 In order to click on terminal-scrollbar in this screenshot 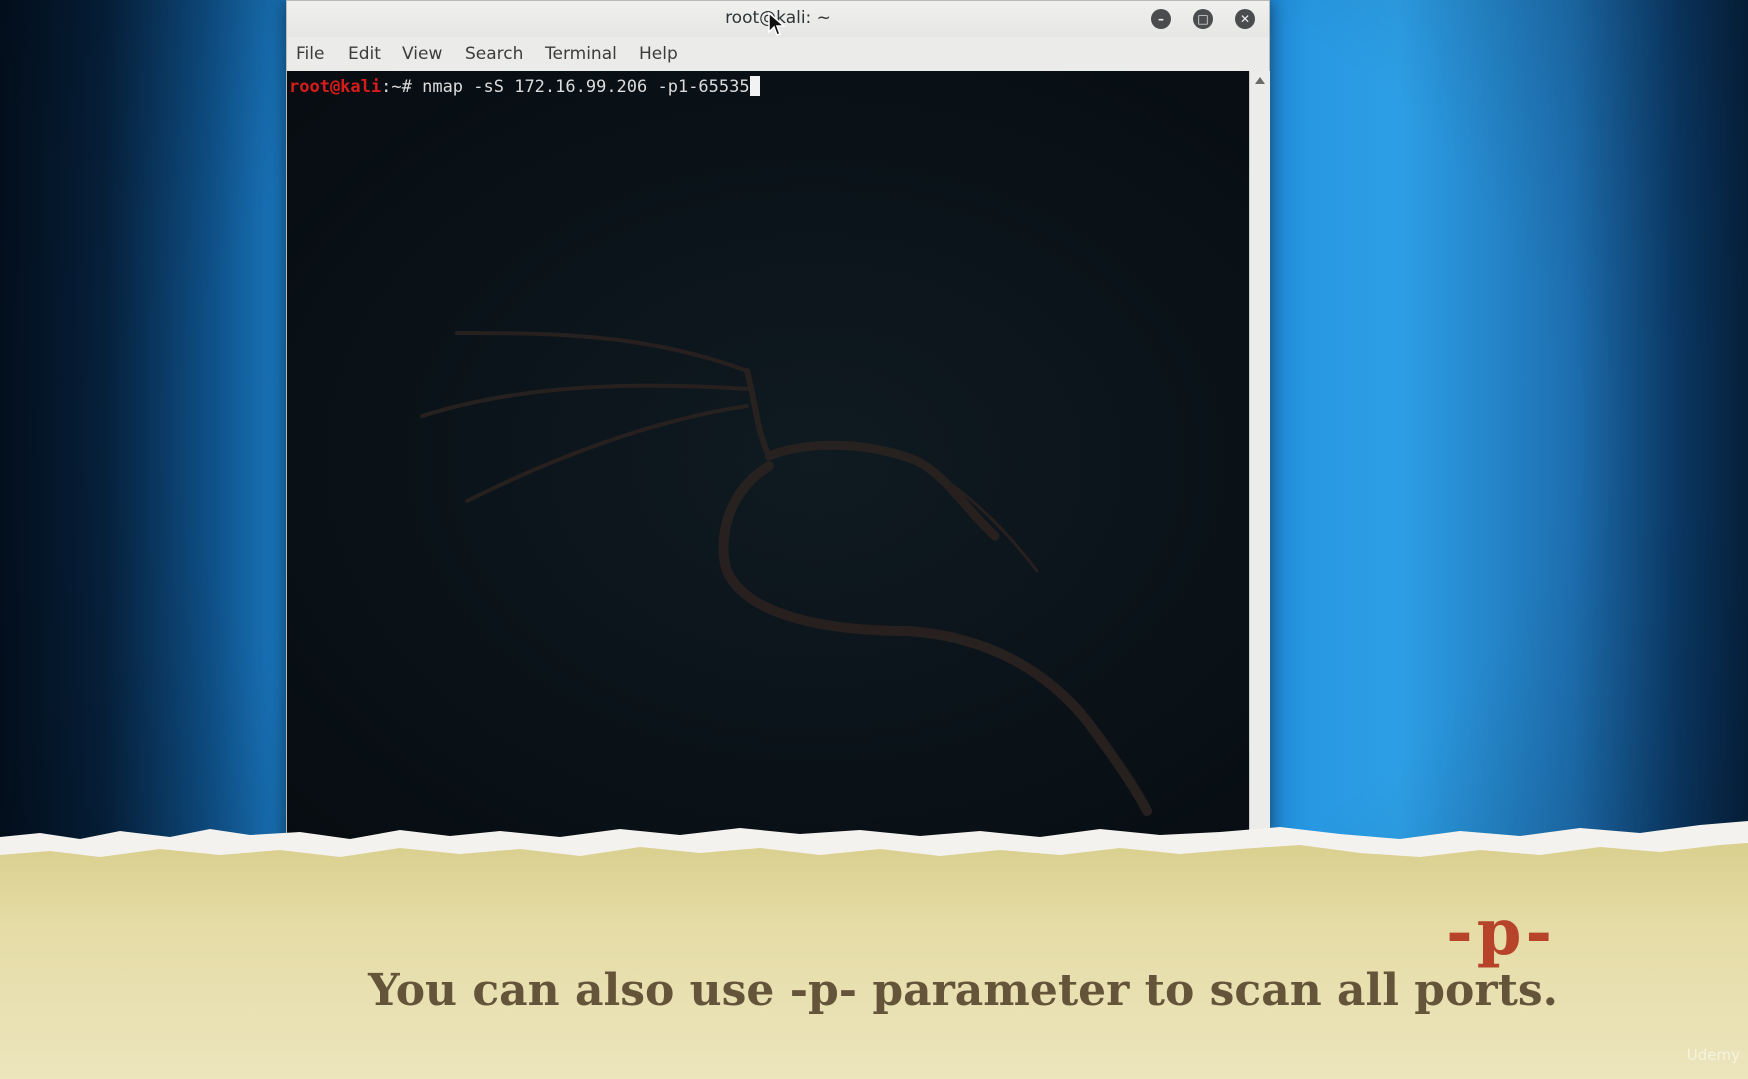, I will do `click(1259, 461)`.